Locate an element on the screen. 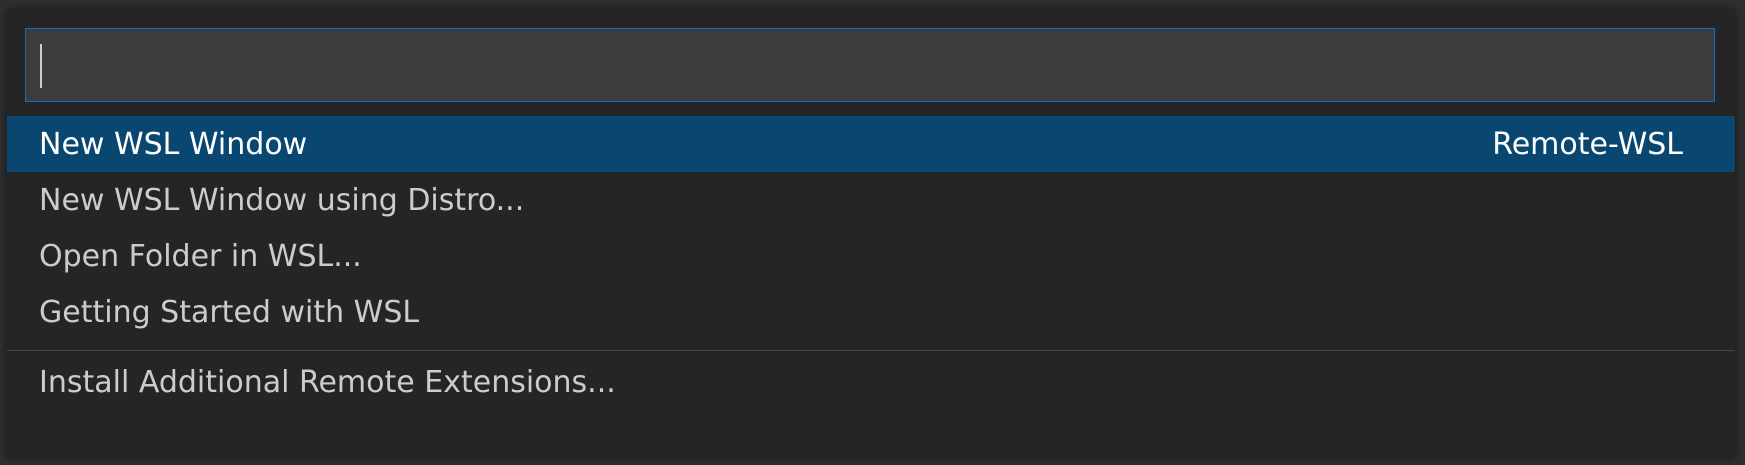  quick-pick-search-input is located at coordinates (874, 65).